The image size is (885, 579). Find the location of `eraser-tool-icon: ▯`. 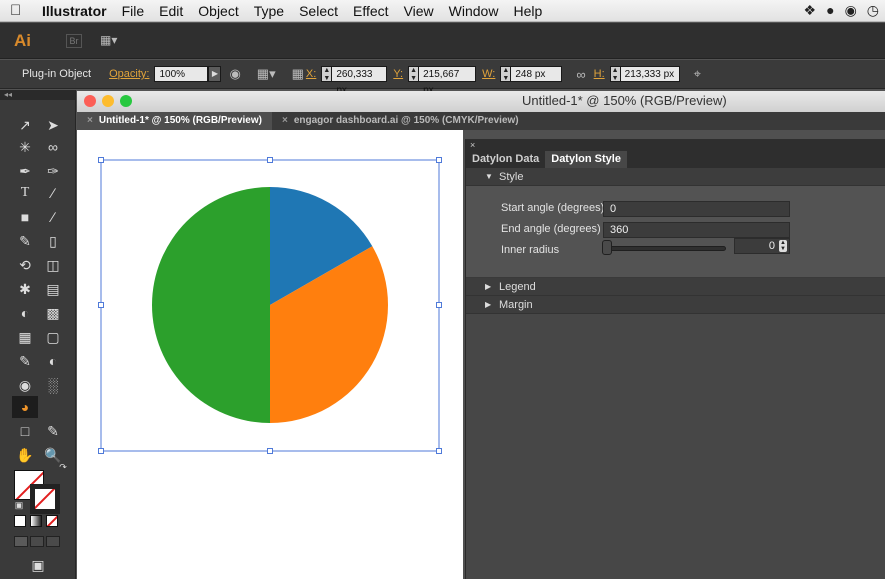

eraser-tool-icon: ▯ is located at coordinates (53, 241).